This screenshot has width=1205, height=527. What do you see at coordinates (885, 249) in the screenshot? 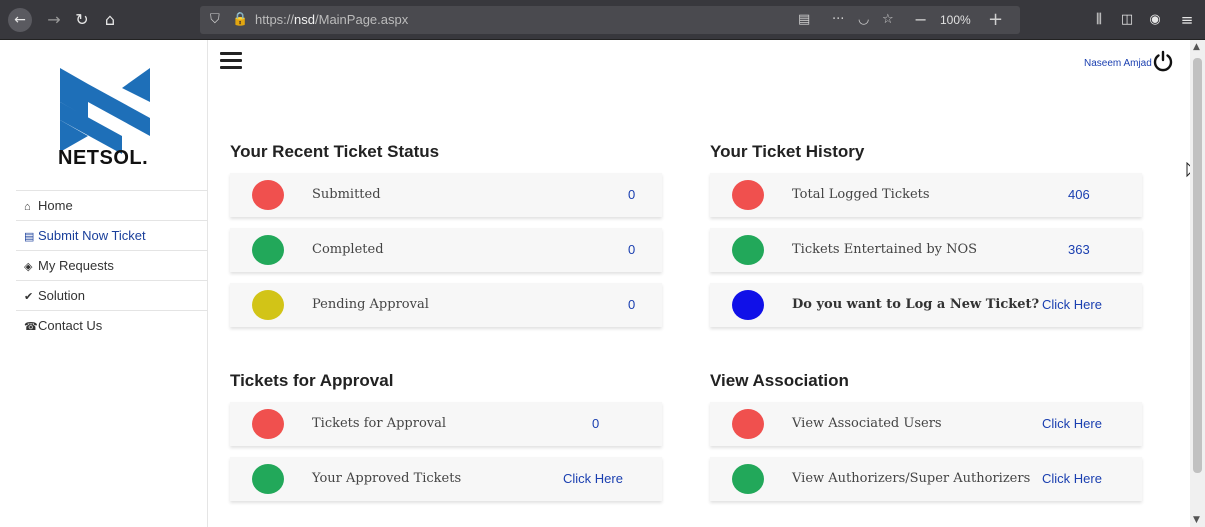
I see `row-label: Tickets Entertained by NOS` at bounding box center [885, 249].